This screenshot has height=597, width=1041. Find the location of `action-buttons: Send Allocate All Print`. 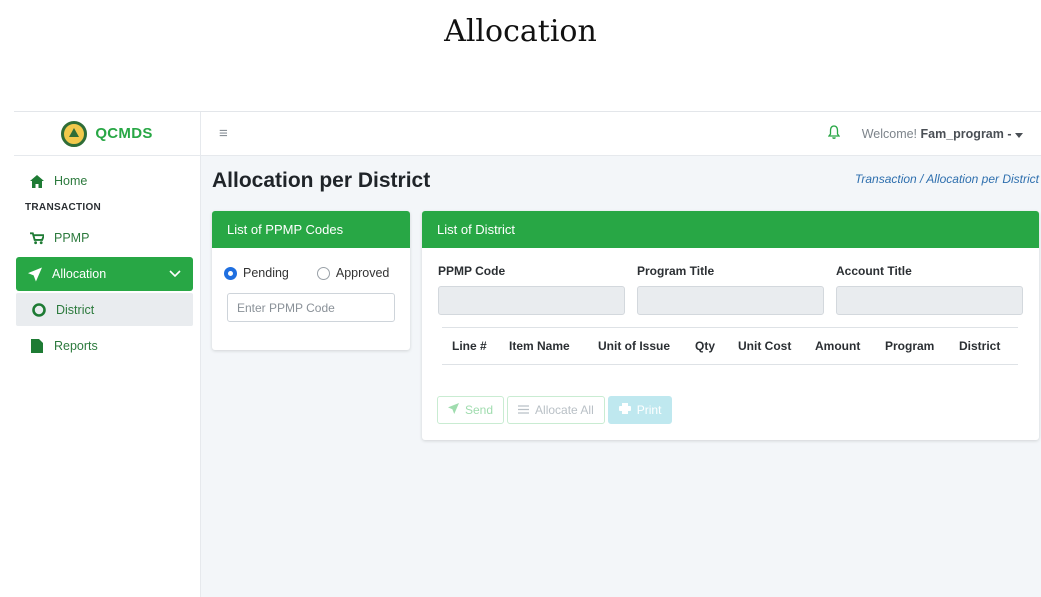

action-buttons: Send Allocate All Print is located at coordinates (730, 394).